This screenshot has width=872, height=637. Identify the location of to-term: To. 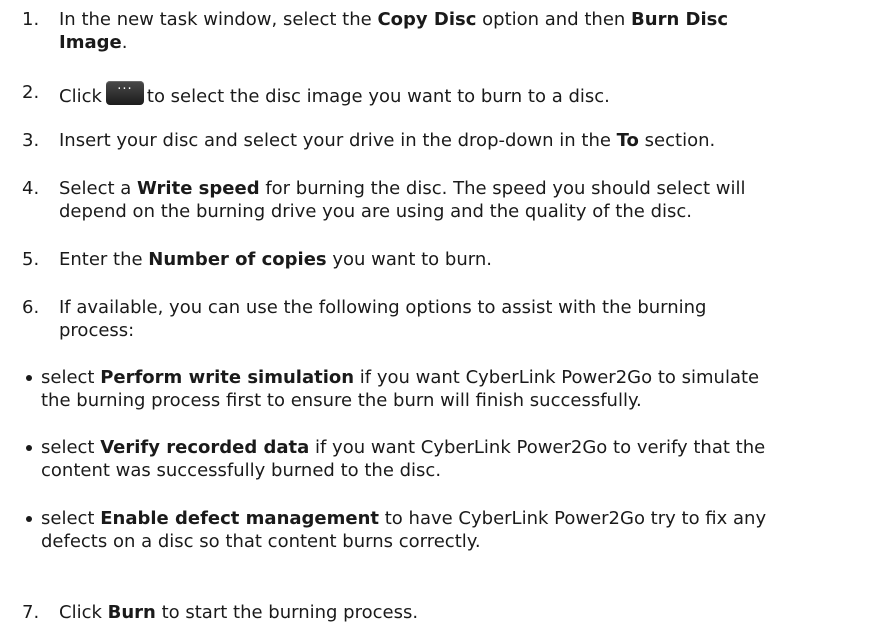
(627, 140).